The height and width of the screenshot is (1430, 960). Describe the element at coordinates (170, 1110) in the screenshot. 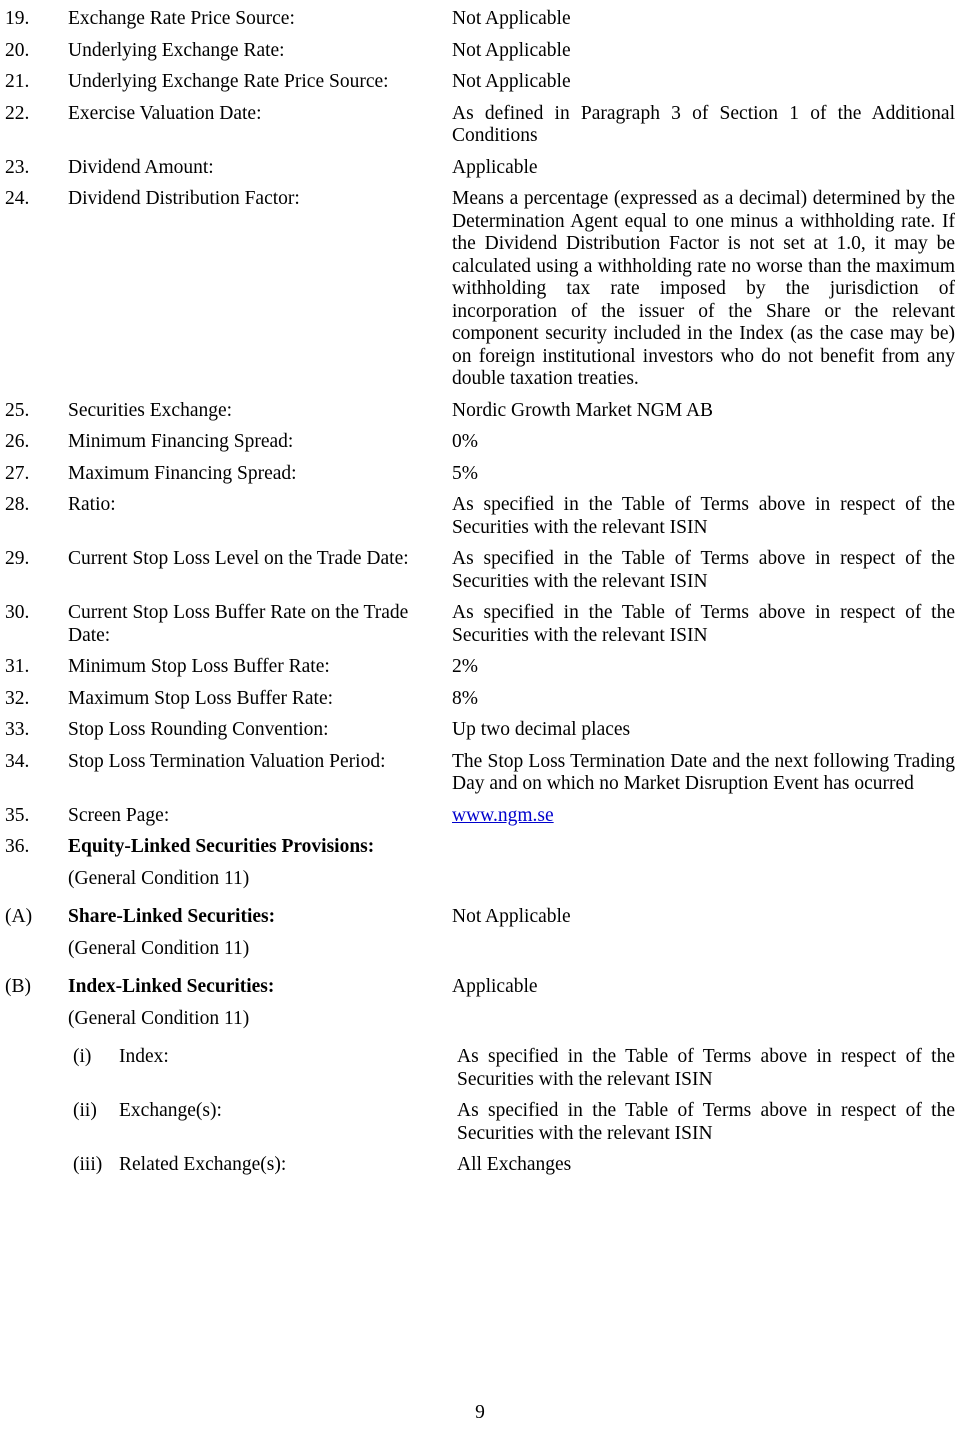

I see `term-label: Exchange(s):` at that location.